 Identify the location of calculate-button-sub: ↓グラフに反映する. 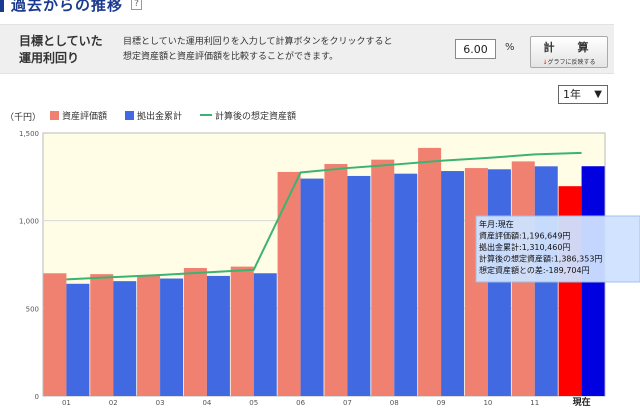
(569, 61).